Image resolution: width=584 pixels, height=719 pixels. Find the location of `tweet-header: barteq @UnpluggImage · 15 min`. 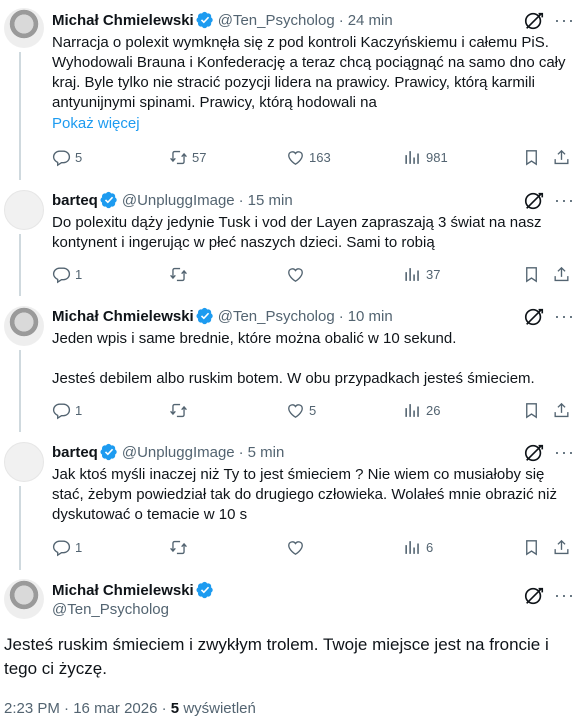

tweet-header: barteq @UnpluggImage · 15 min is located at coordinates (172, 200).